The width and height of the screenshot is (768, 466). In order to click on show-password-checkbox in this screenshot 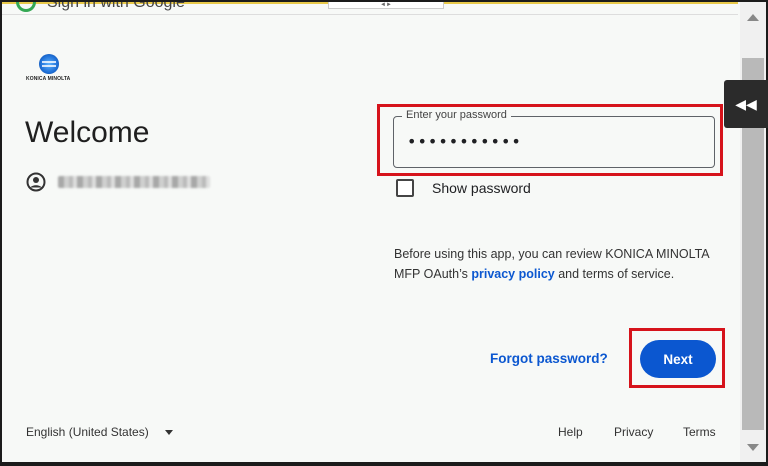, I will do `click(405, 188)`.